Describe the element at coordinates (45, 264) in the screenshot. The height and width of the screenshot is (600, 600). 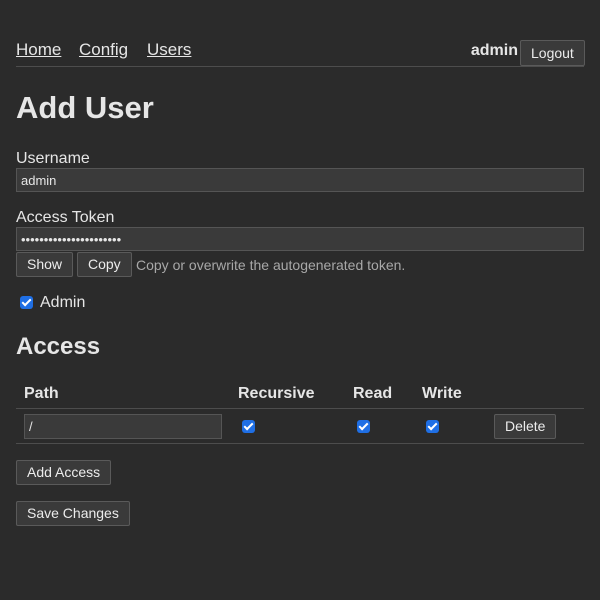
I see `show-token-button: Show` at that location.